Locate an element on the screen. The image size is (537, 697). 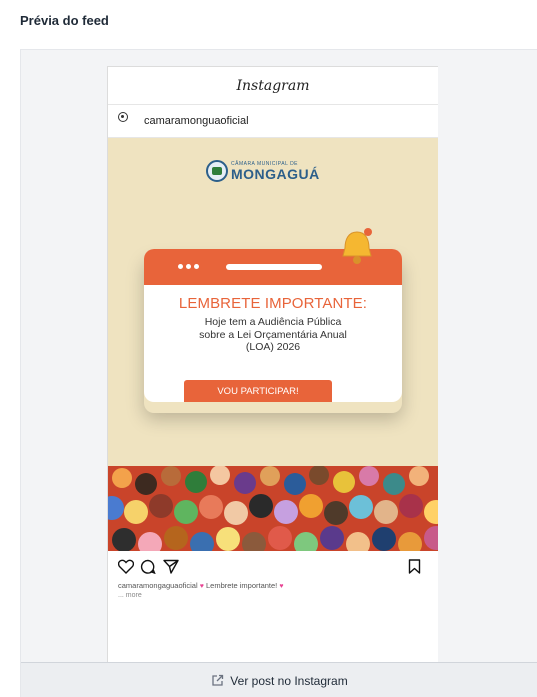
bell-icon is located at coordinates (357, 246).